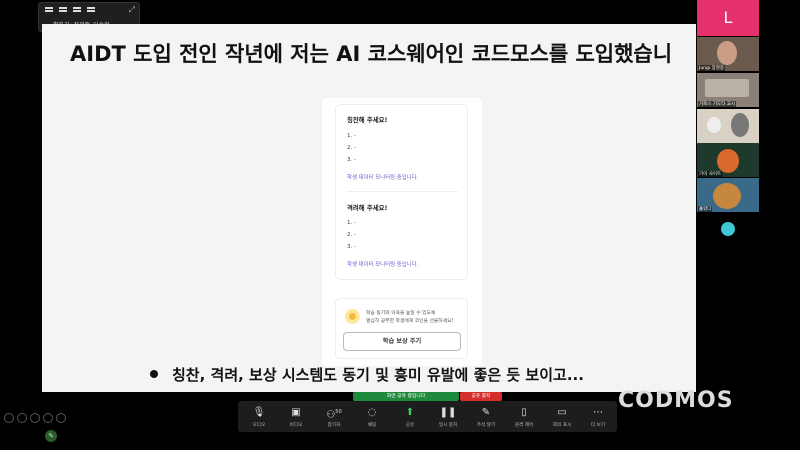 The height and width of the screenshot is (450, 800). I want to click on participant-name: 흘렀다, so click(705, 209).